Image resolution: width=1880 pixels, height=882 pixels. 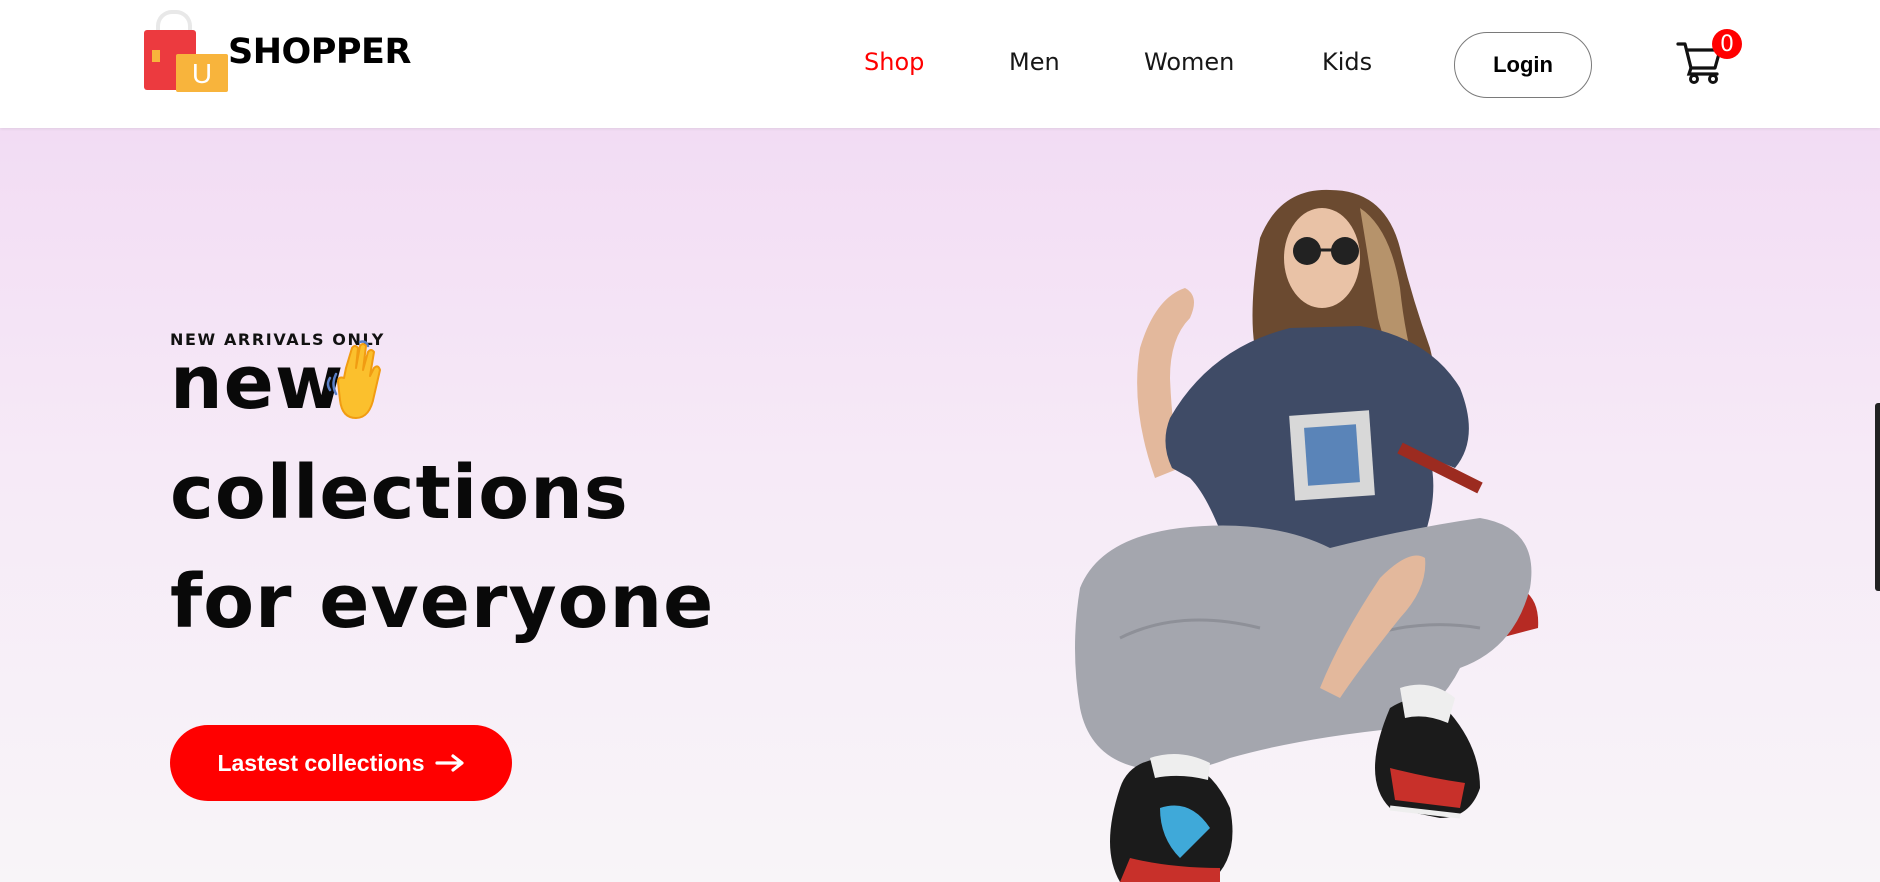 What do you see at coordinates (257, 383) in the screenshot?
I see `hero-title-line-1: new` at bounding box center [257, 383].